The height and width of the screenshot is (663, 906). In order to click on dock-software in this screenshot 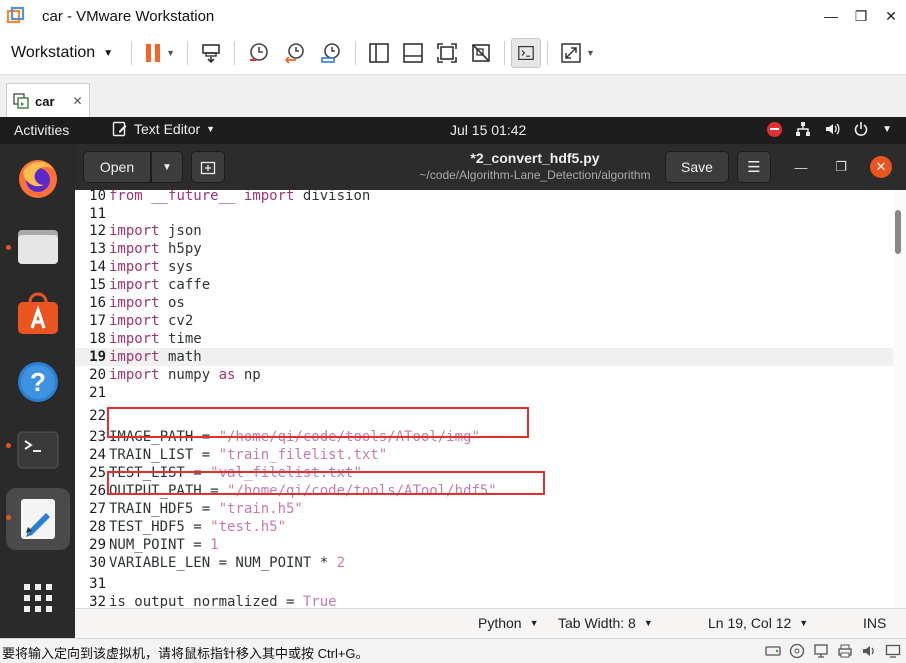, I will do `click(38, 314)`.